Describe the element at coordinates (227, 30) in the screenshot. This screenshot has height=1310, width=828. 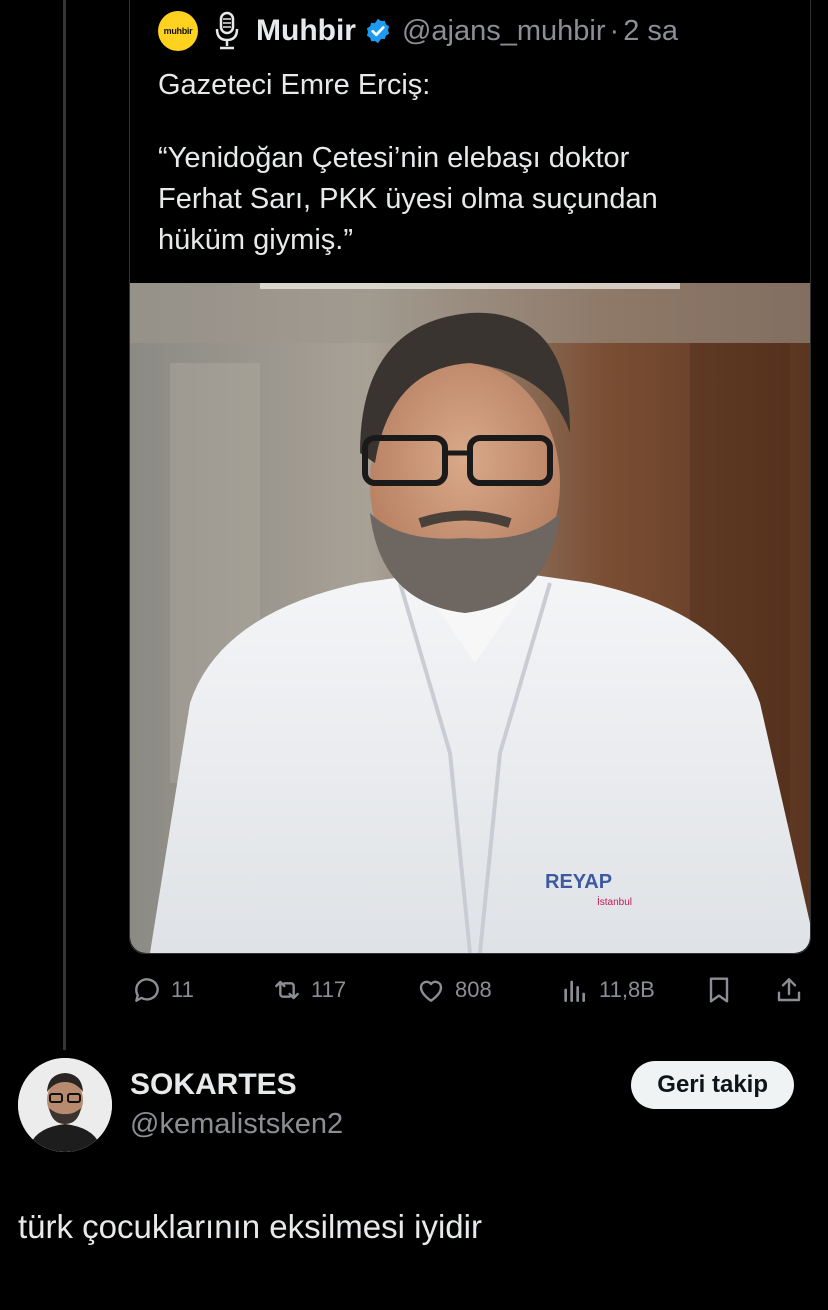
I see `microphone-icon` at that location.